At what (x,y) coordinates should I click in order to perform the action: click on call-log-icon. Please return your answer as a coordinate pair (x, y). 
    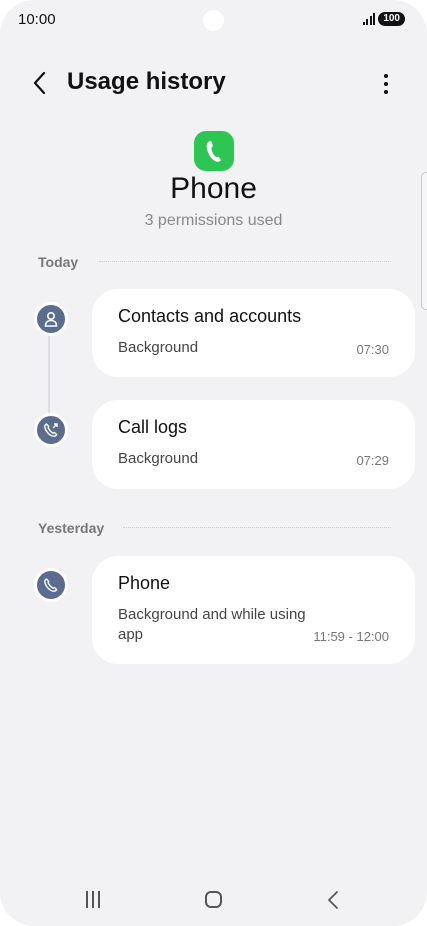
    Looking at the image, I should click on (51, 430).